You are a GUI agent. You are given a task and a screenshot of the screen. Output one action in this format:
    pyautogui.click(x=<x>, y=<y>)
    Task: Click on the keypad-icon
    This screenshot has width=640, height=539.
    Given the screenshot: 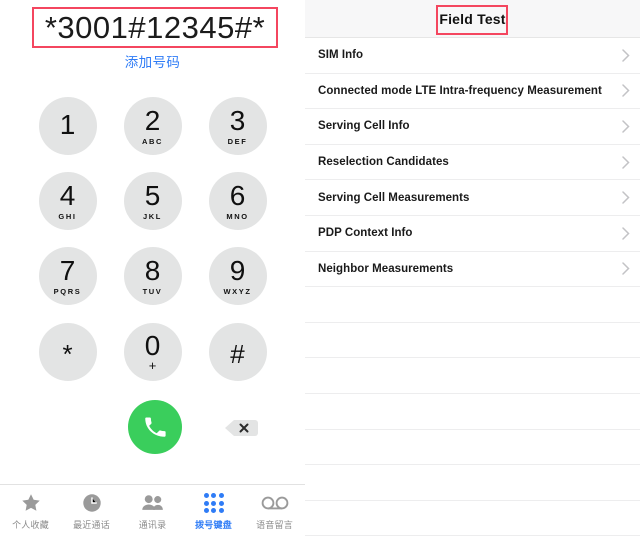 What is the action you would take?
    pyautogui.click(x=213, y=503)
    